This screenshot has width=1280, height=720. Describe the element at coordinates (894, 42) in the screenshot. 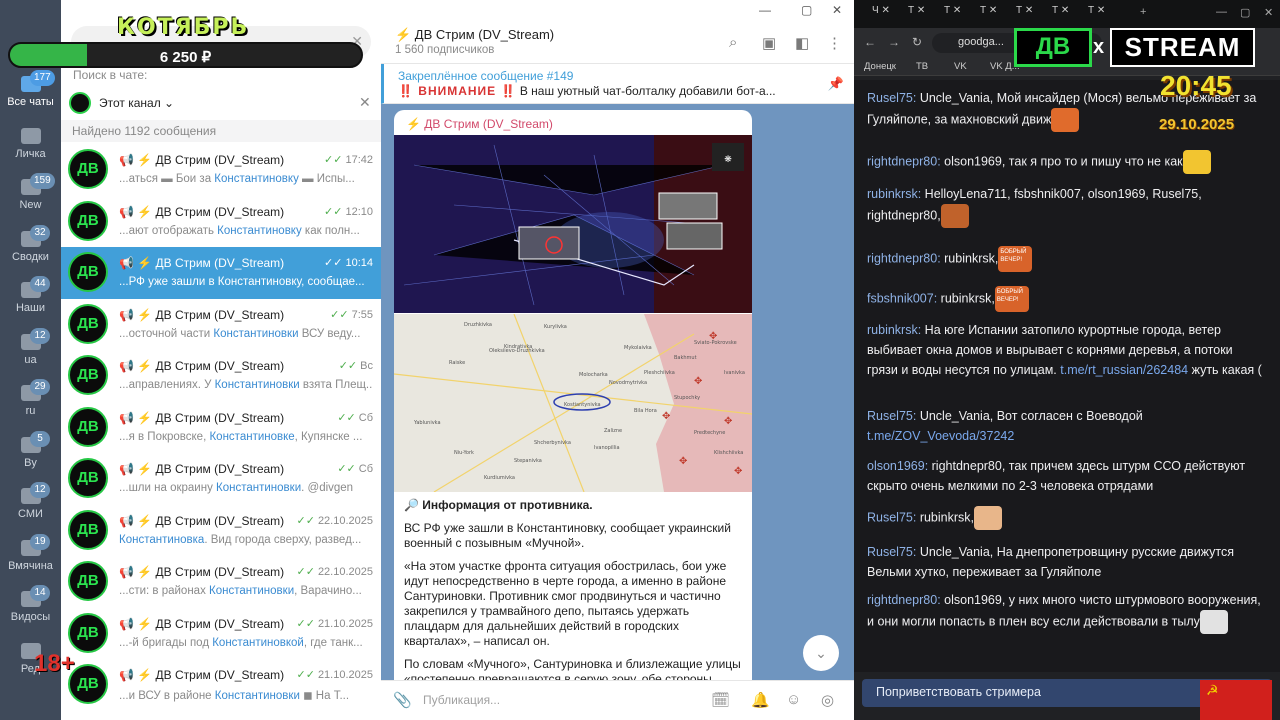

I see `forward-icon: →` at that location.